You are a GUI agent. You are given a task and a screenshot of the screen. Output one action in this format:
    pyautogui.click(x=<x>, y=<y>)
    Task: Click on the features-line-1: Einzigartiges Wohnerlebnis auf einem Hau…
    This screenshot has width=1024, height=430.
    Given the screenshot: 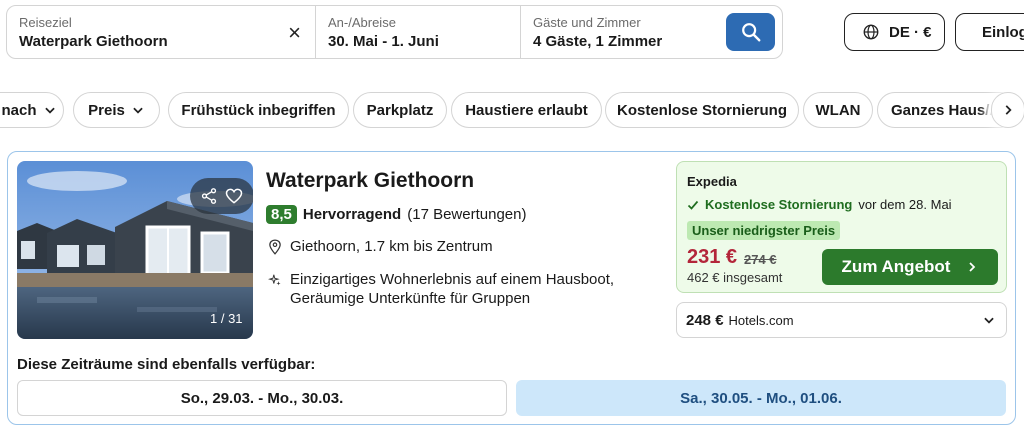 What is the action you would take?
    pyautogui.click(x=452, y=279)
    